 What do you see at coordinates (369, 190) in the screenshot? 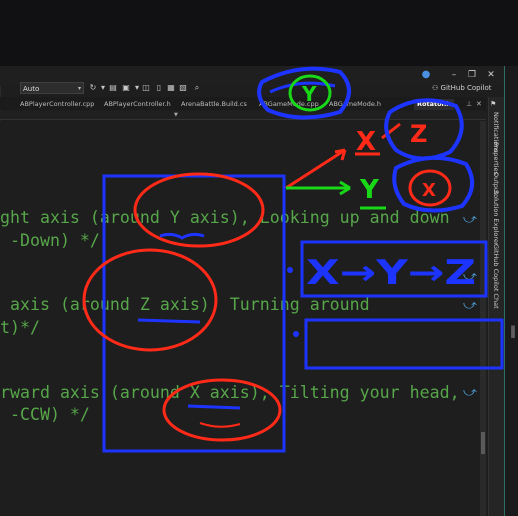
I see `annotation-green-y: Y` at bounding box center [369, 190].